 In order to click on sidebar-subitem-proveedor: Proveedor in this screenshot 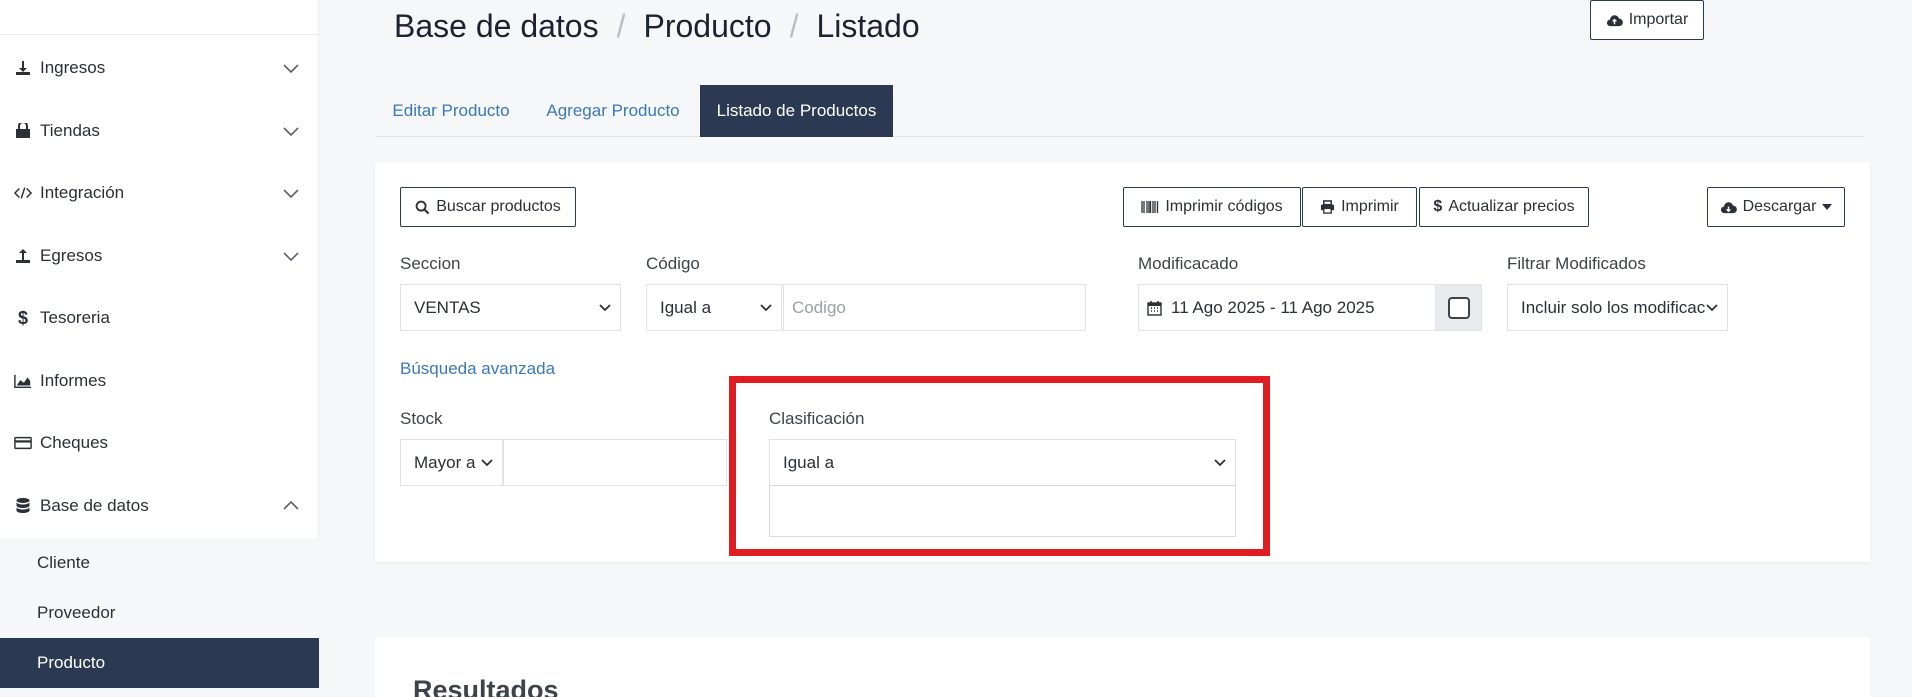, I will do `click(159, 613)`.